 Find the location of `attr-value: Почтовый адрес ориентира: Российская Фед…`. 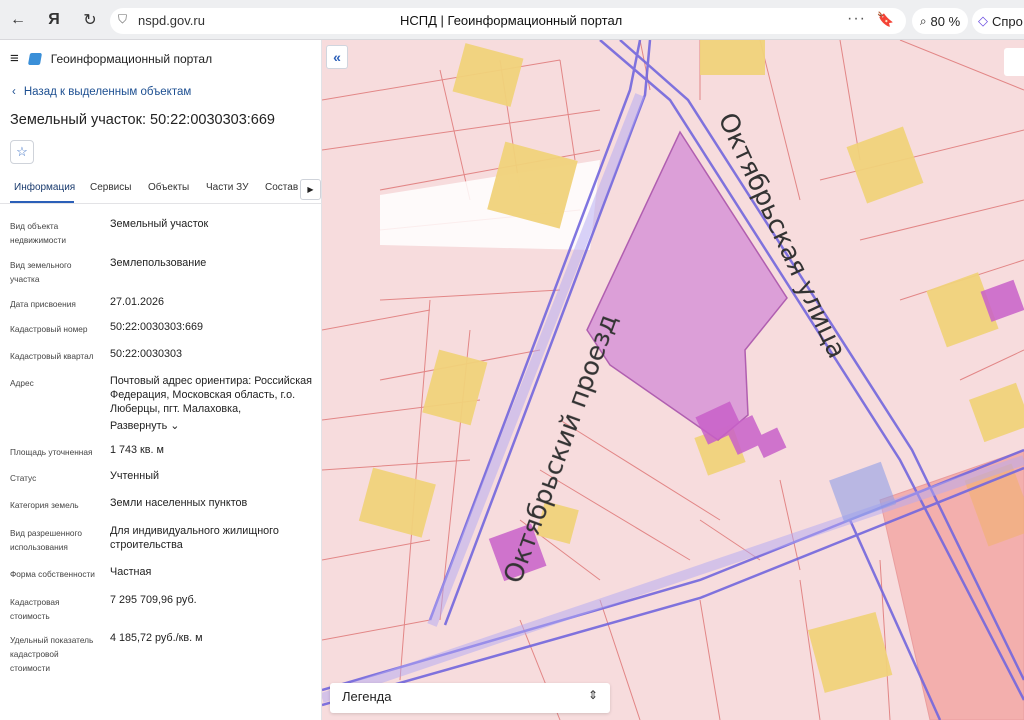

attr-value: Почтовый адрес ориентира: Российская Фед… is located at coordinates (211, 395).